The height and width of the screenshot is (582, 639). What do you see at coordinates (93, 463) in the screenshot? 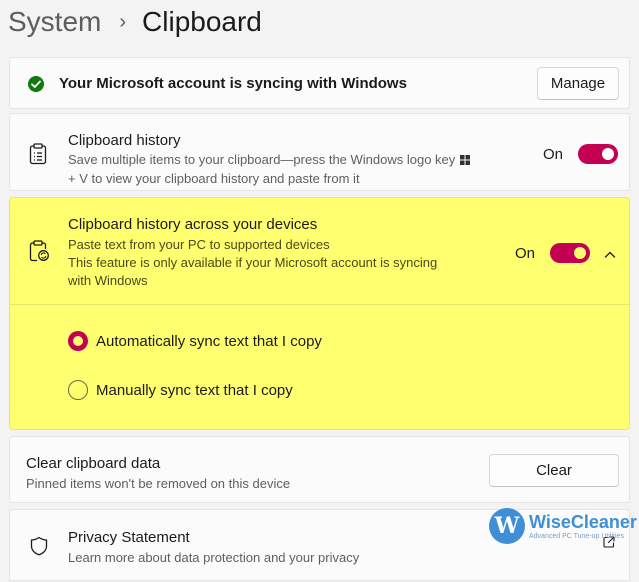
I see `clear-clipboard-title: Clear clipboard data` at bounding box center [93, 463].